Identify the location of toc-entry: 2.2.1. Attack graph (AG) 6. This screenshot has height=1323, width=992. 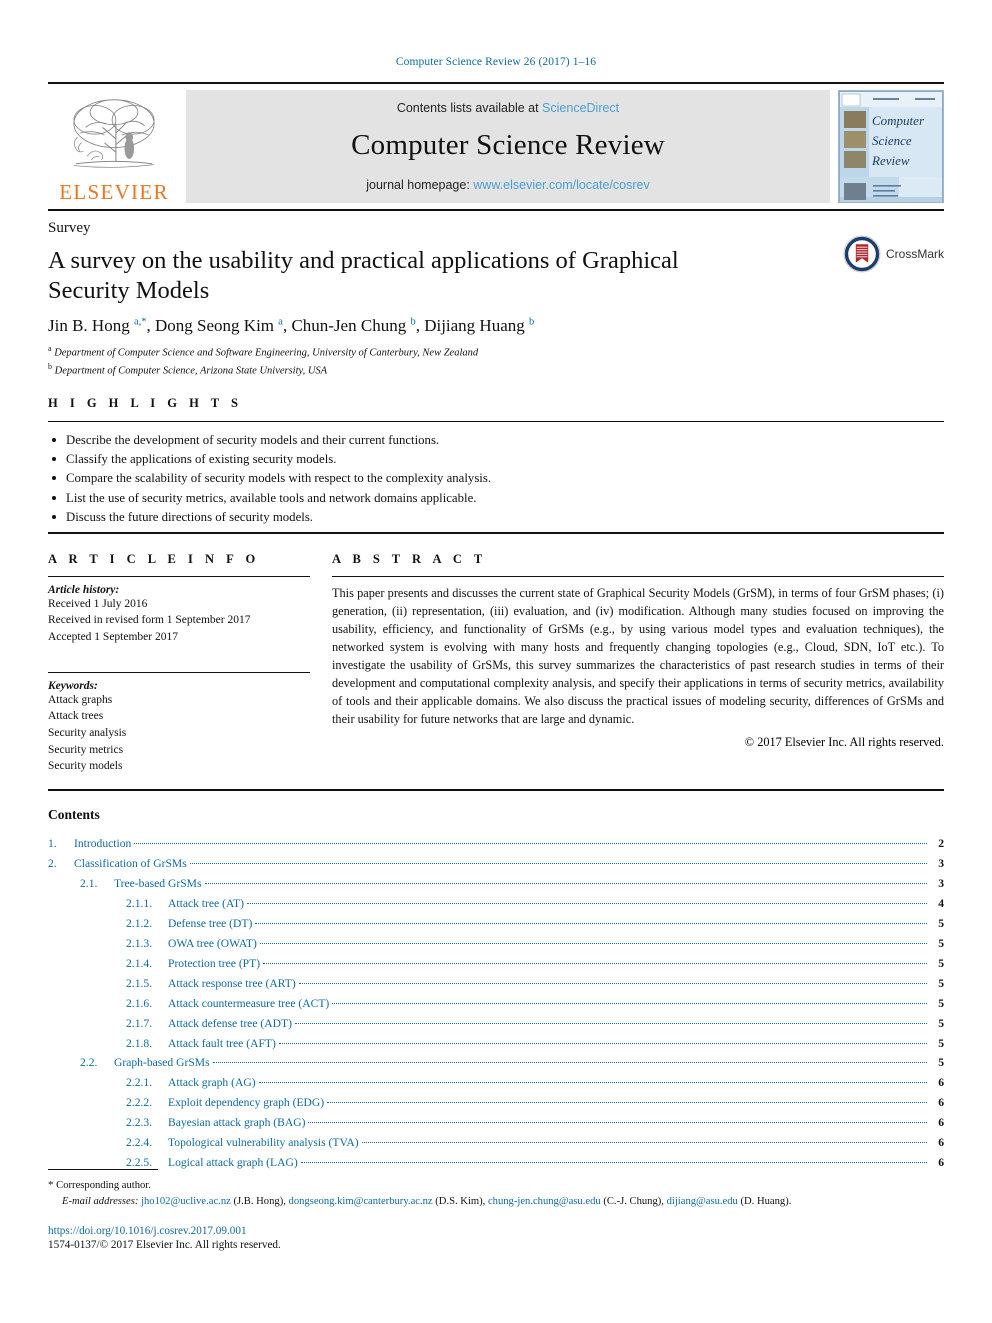
(496, 1083).